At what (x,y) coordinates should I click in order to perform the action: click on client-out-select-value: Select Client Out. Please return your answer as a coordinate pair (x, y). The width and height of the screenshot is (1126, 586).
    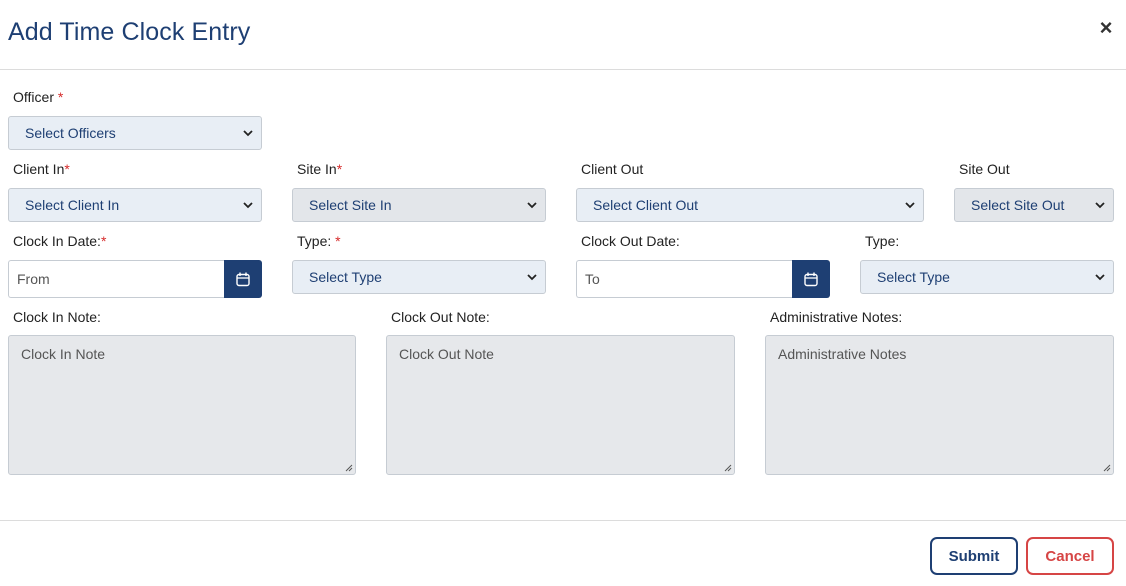
    Looking at the image, I should click on (646, 205).